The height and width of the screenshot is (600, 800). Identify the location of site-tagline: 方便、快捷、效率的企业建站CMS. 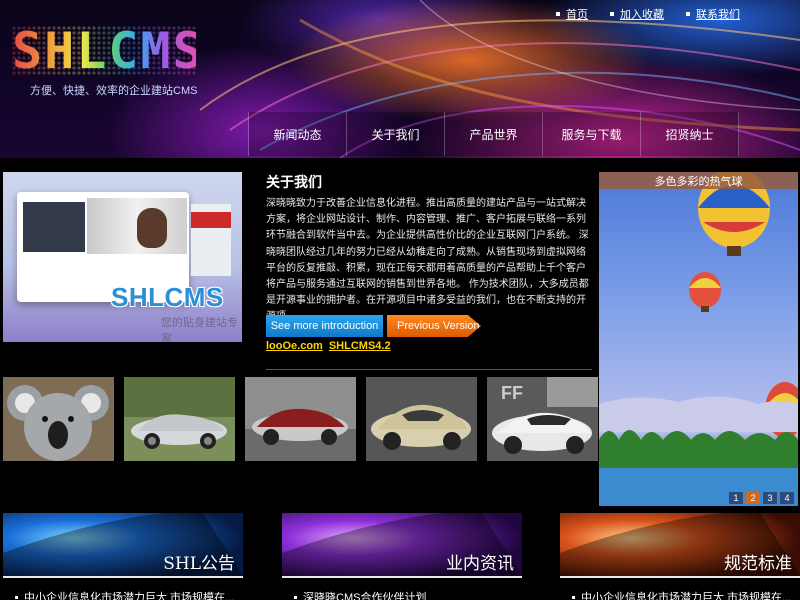
(114, 91).